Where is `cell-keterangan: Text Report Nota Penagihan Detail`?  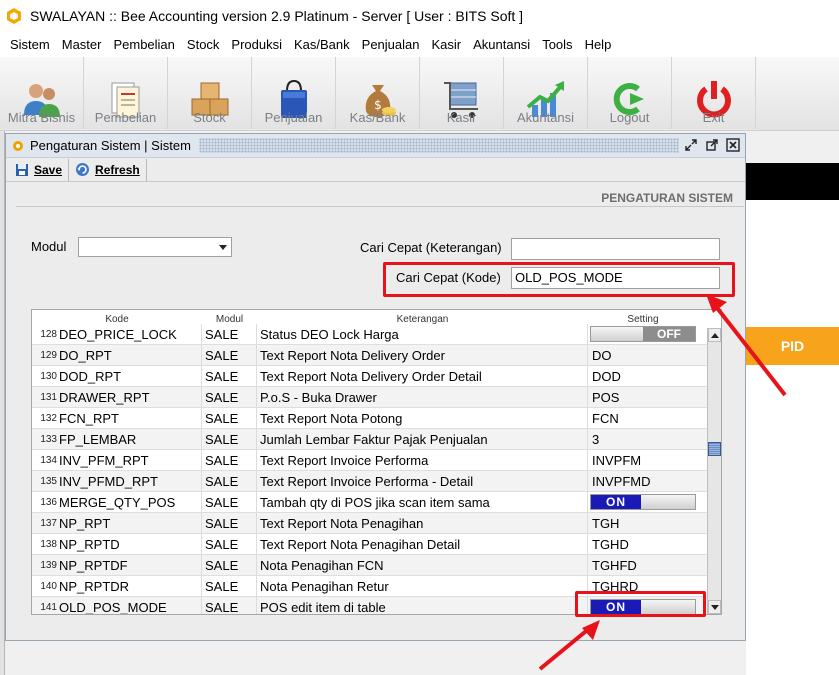
cell-keterangan: Text Report Nota Penagihan Detail is located at coordinates (422, 544).